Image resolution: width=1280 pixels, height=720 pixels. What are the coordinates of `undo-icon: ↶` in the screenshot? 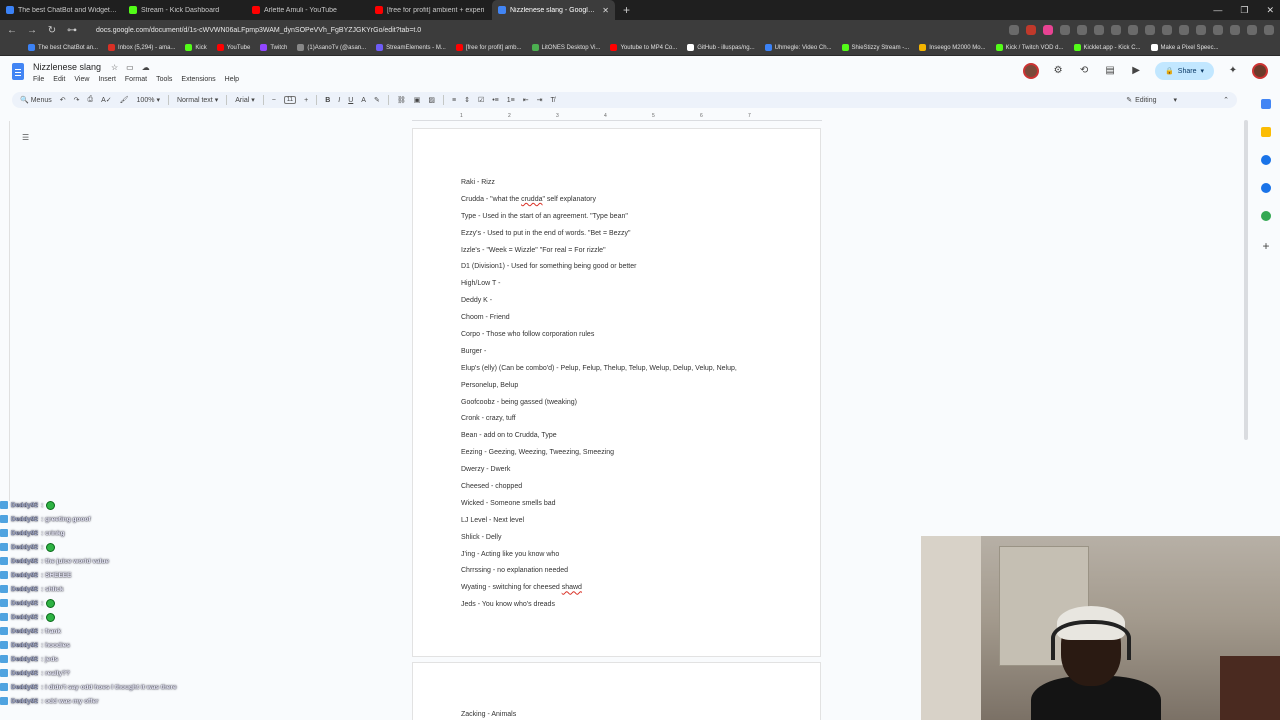 It's located at (63, 100).